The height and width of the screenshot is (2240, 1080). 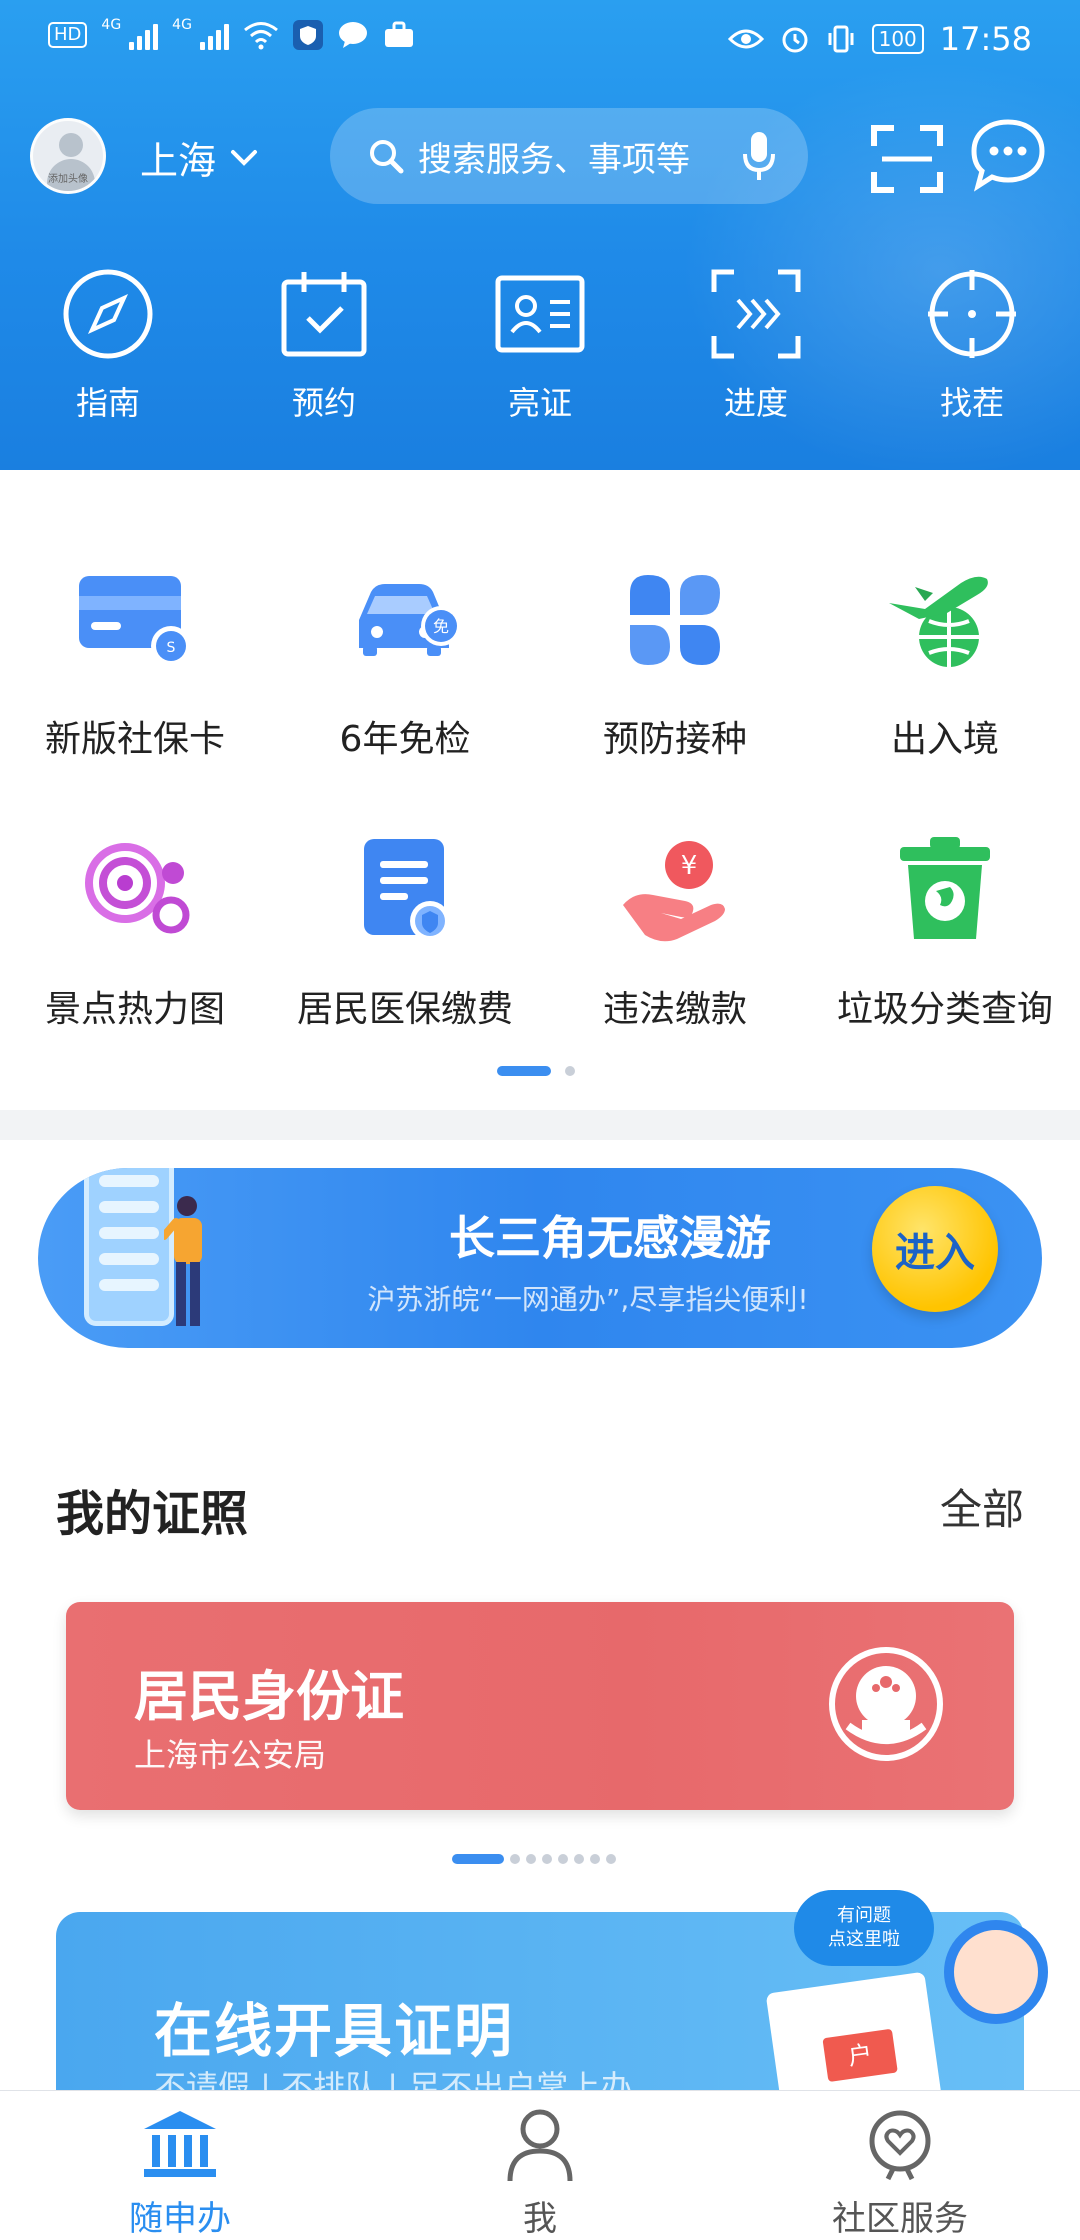 What do you see at coordinates (539, 403) in the screenshot?
I see `quick-action-label: 亮证` at bounding box center [539, 403].